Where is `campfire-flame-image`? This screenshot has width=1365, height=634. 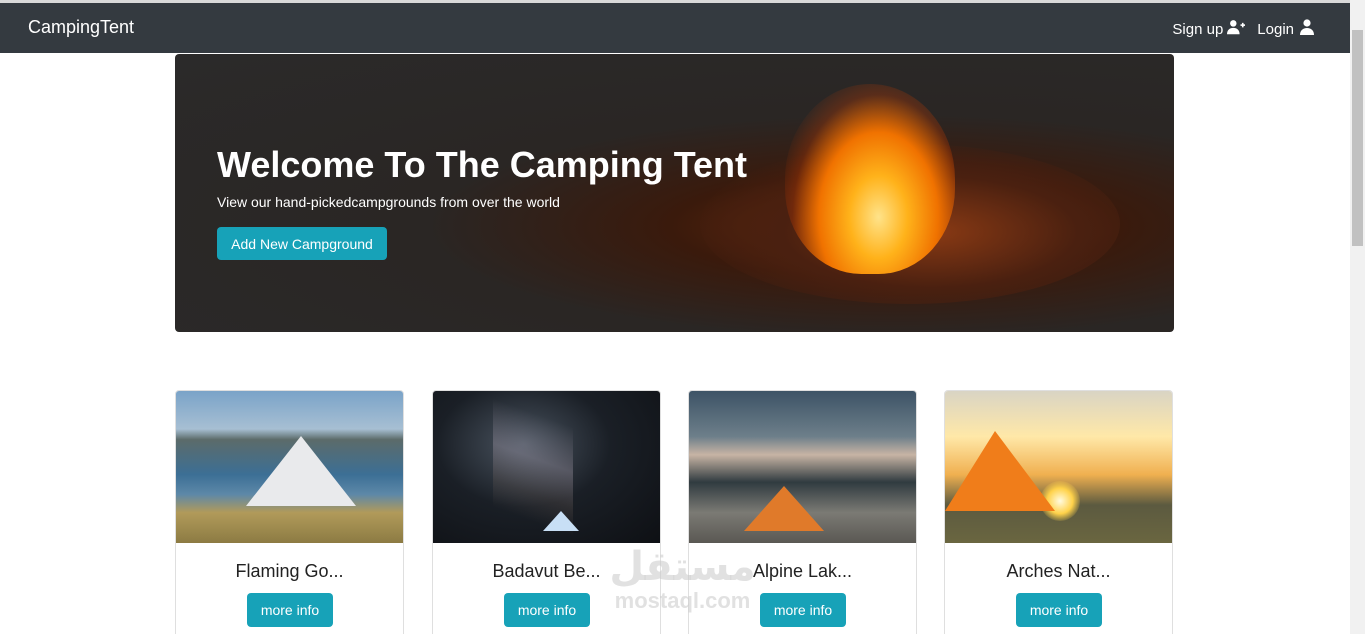
campfire-flame-image is located at coordinates (870, 179).